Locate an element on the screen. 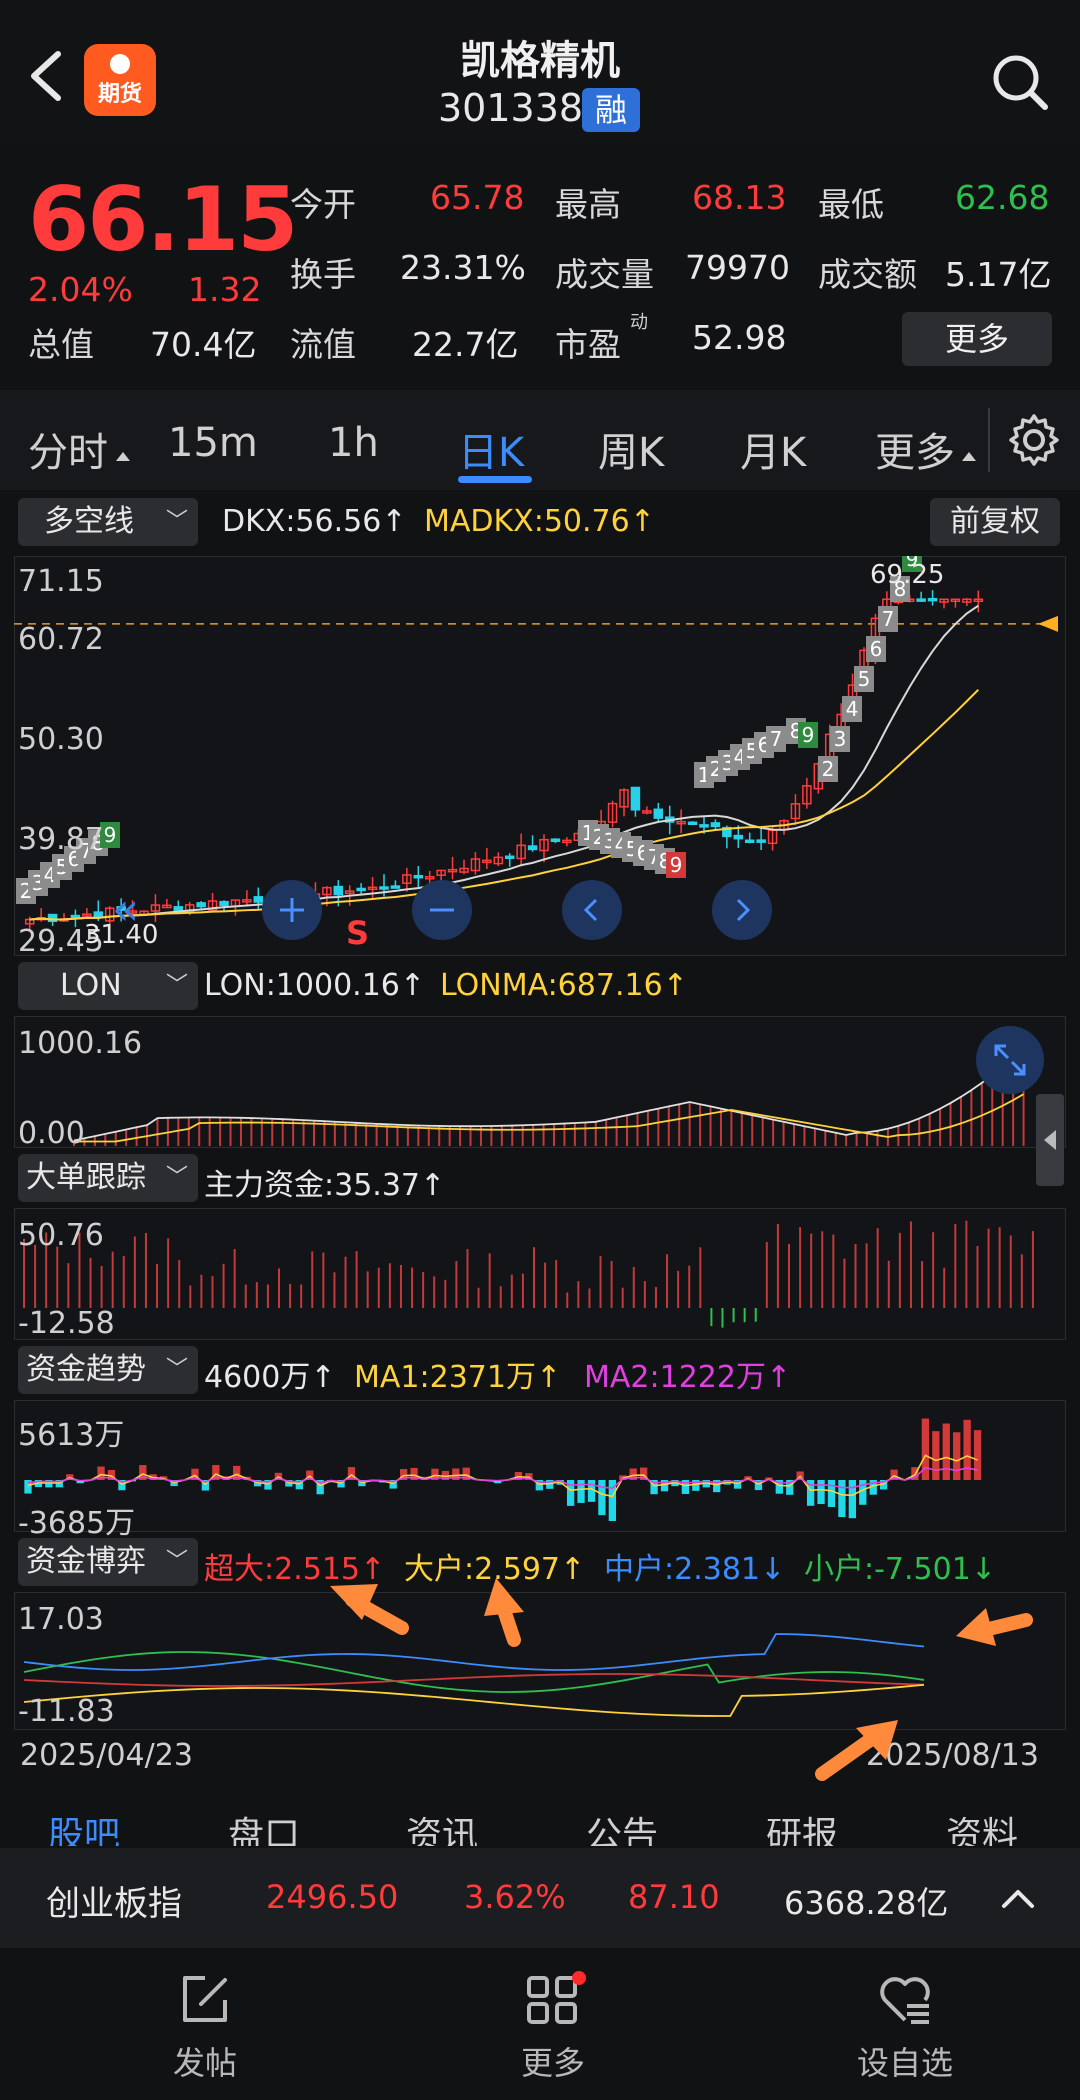 The height and width of the screenshot is (2100, 1080). volume-label: 成交量 is located at coordinates (604, 274).